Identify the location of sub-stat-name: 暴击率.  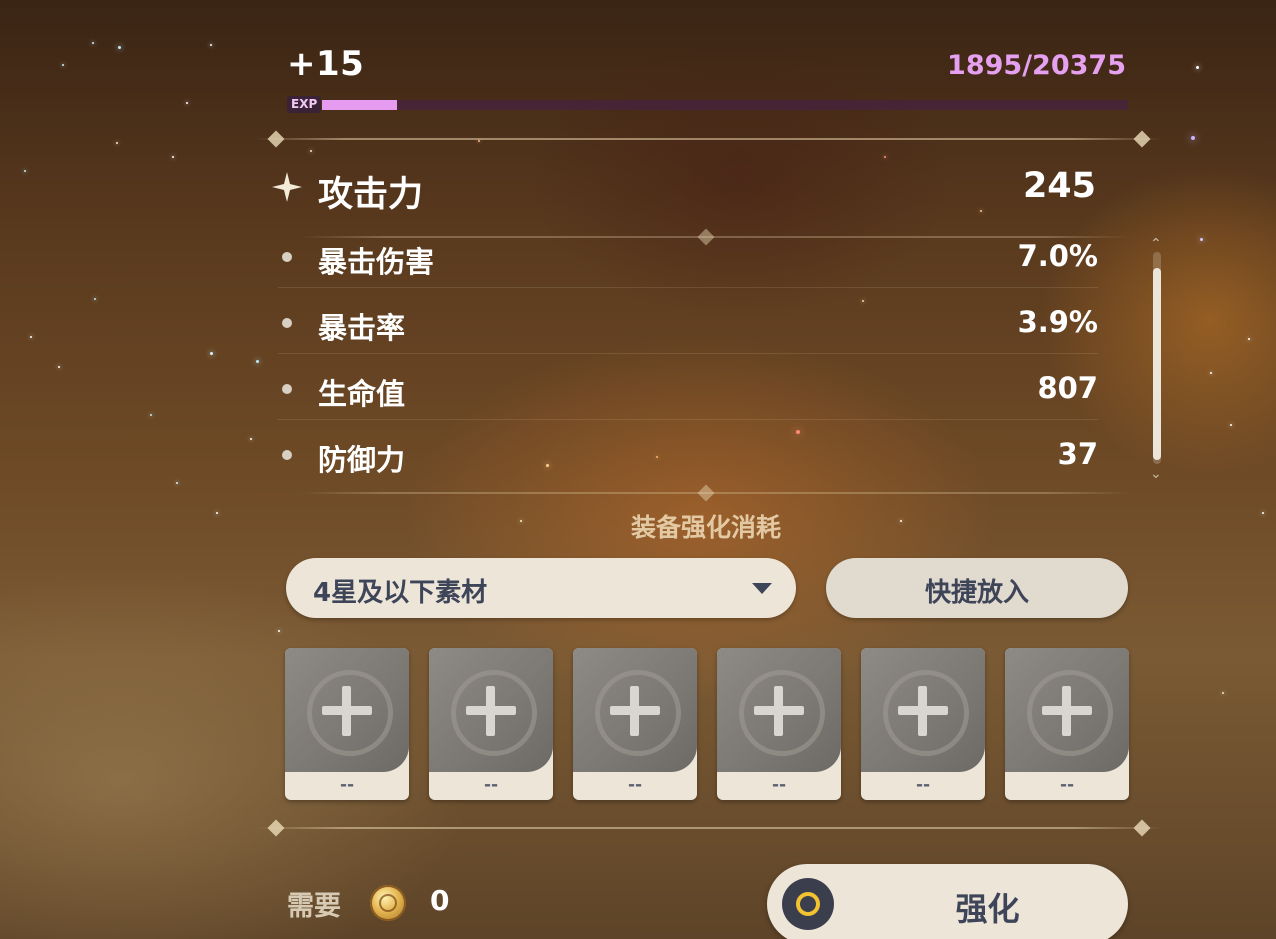
(362, 328).